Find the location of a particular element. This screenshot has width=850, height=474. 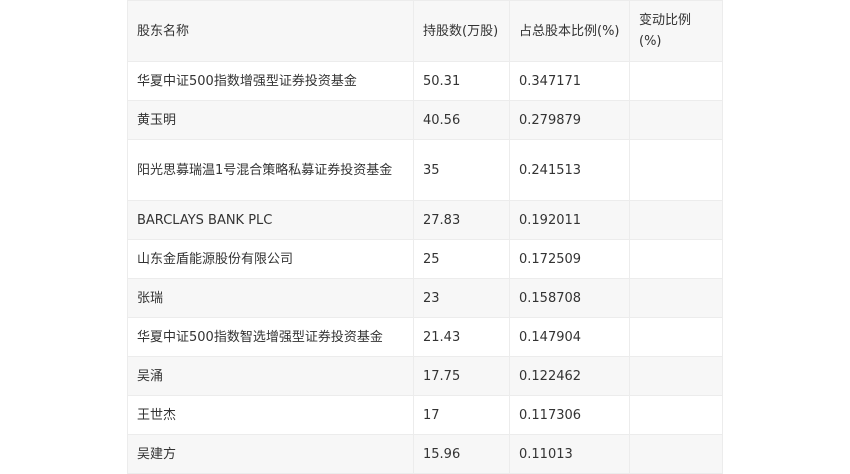

table-row: BARCLAYS BANK PLC 27.83 0.192011 is located at coordinates (425, 220).